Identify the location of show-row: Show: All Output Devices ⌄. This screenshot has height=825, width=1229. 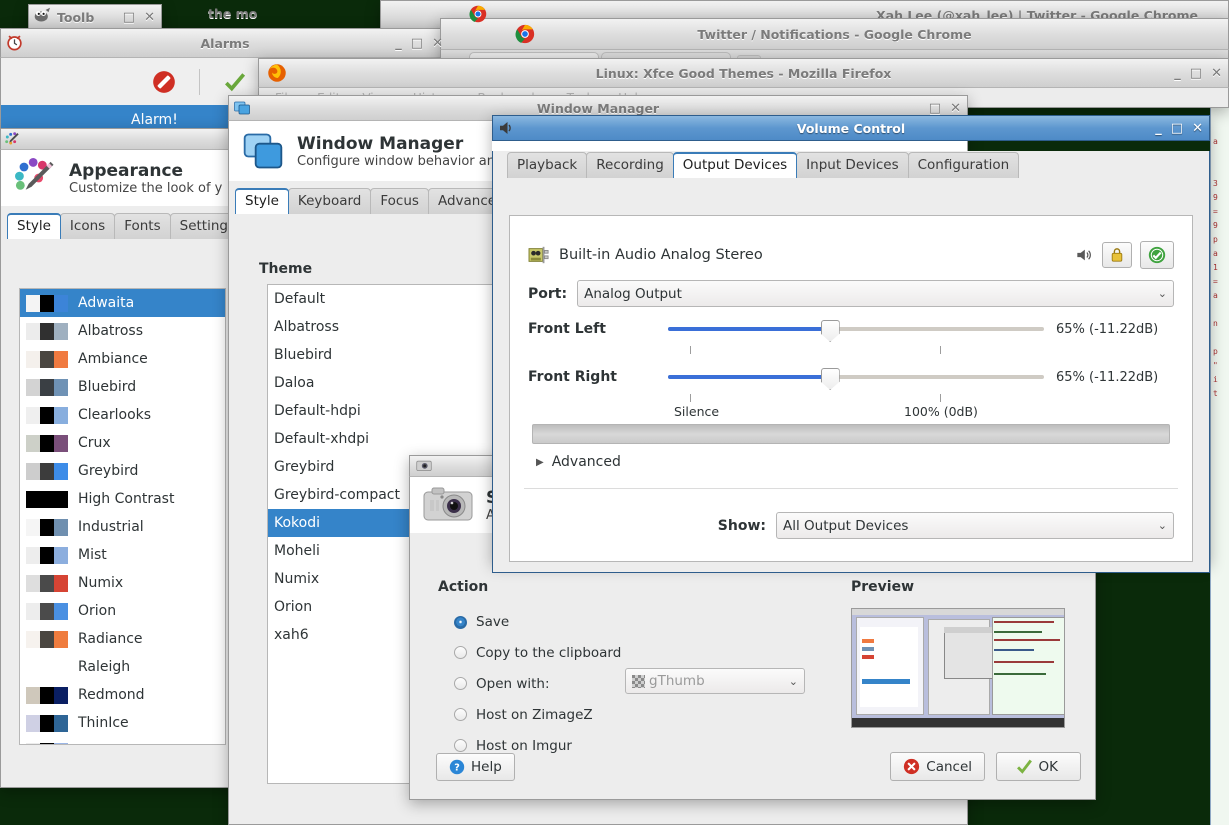
(851, 525).